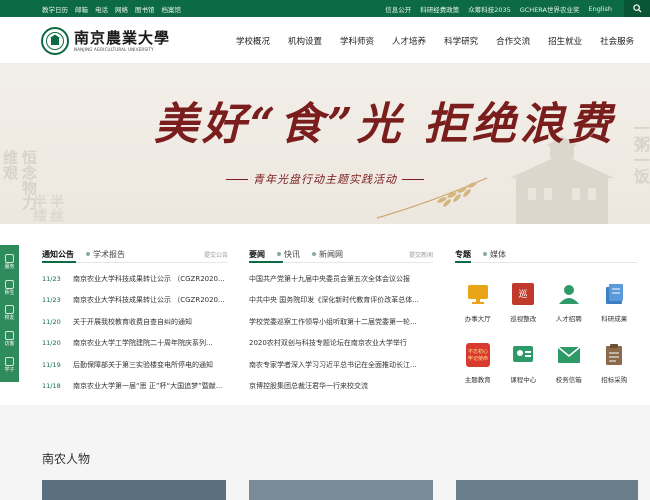  I want to click on list-item: 京博控股集团总裁汪君华一行来校交流, so click(341, 387).